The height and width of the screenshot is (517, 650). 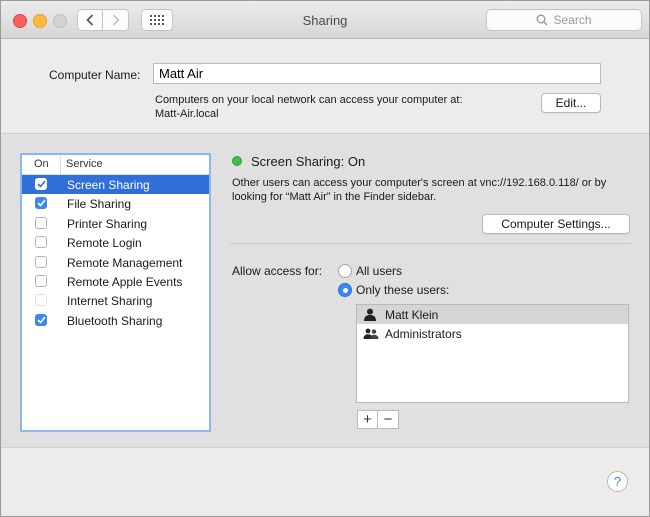 I want to click on service-row: Remote Apple Events, so click(x=115, y=281).